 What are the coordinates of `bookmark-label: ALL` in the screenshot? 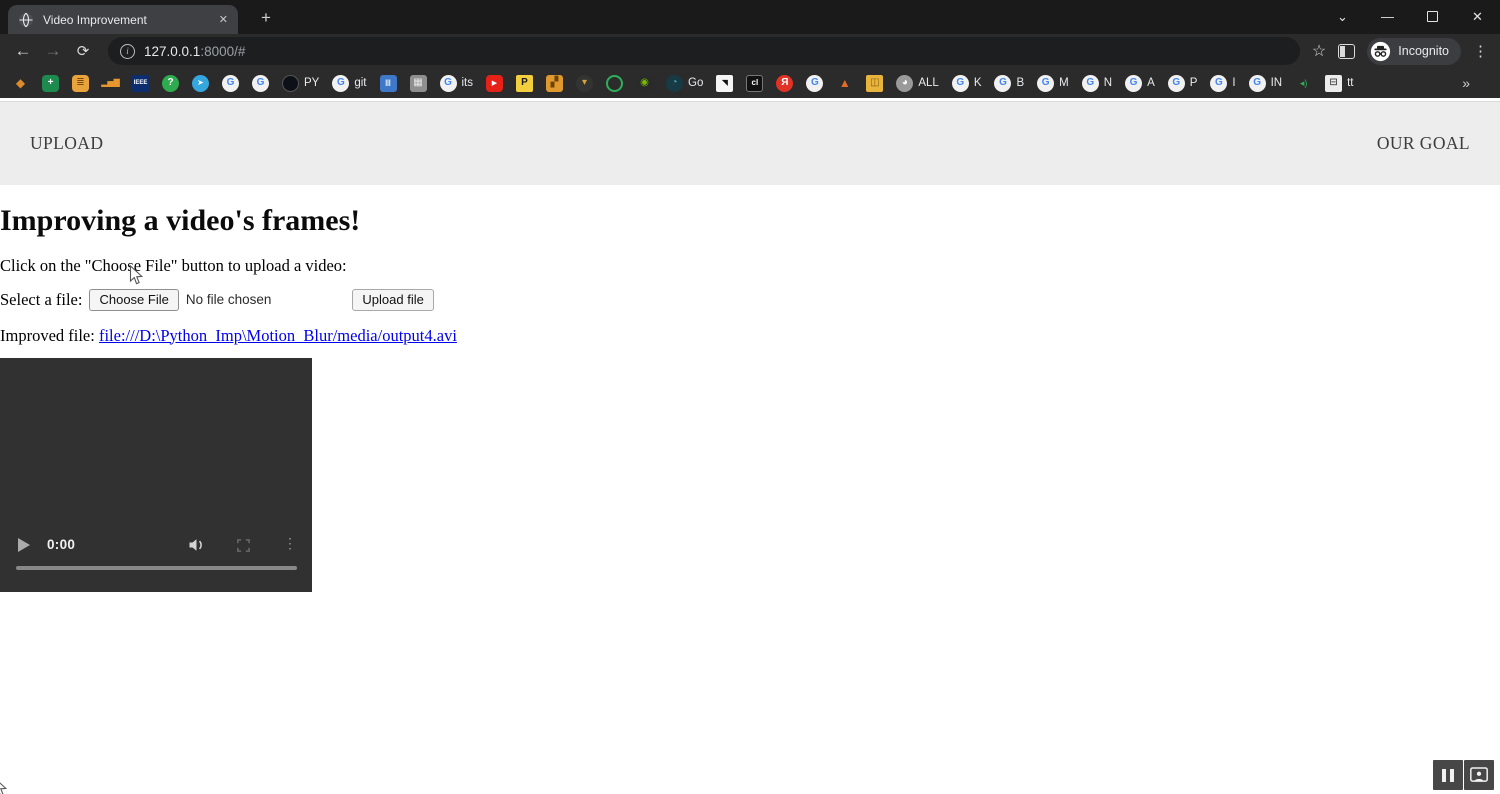 It's located at (928, 83).